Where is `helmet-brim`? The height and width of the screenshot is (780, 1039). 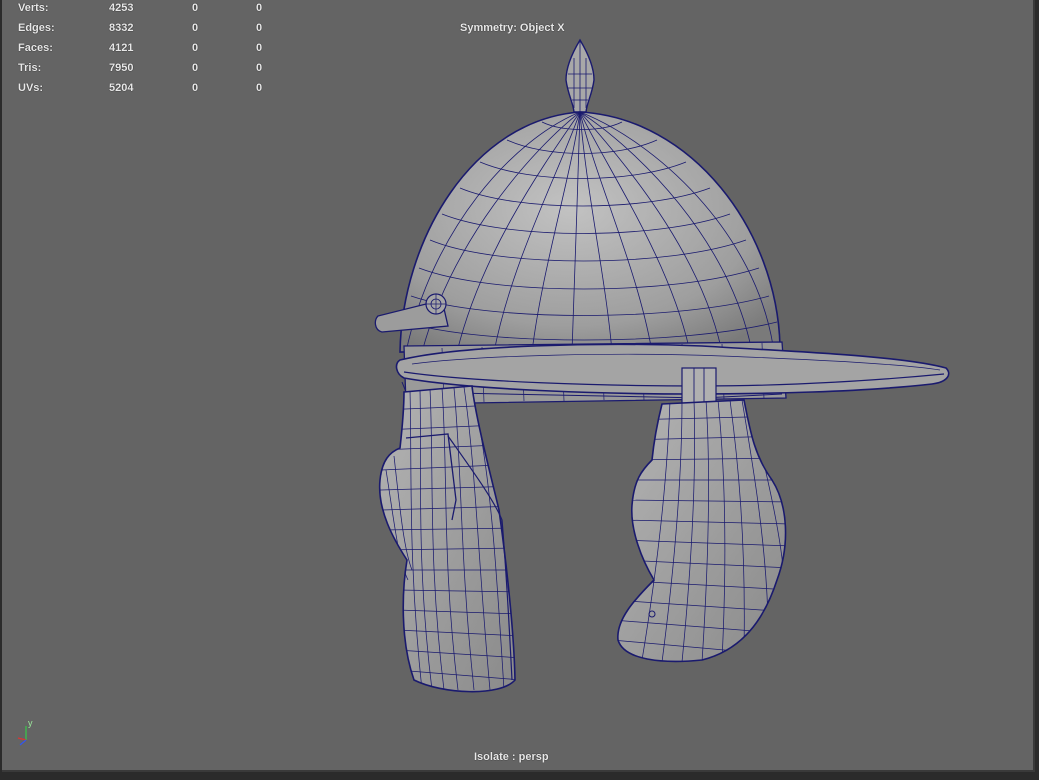 helmet-brim is located at coordinates (672, 369).